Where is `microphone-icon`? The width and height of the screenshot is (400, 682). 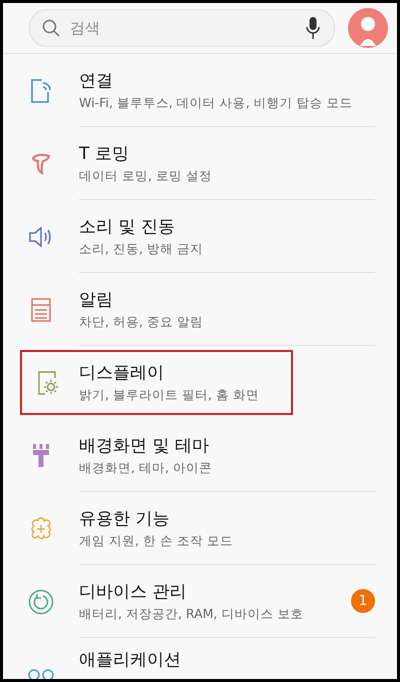 microphone-icon is located at coordinates (313, 28).